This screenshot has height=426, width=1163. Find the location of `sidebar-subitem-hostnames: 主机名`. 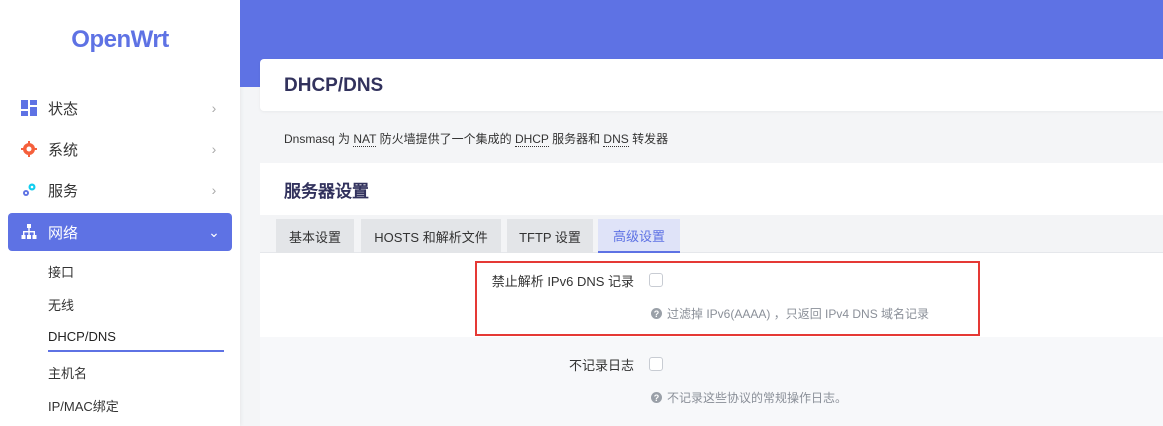

sidebar-subitem-hostnames: 主机名 is located at coordinates (67, 372).